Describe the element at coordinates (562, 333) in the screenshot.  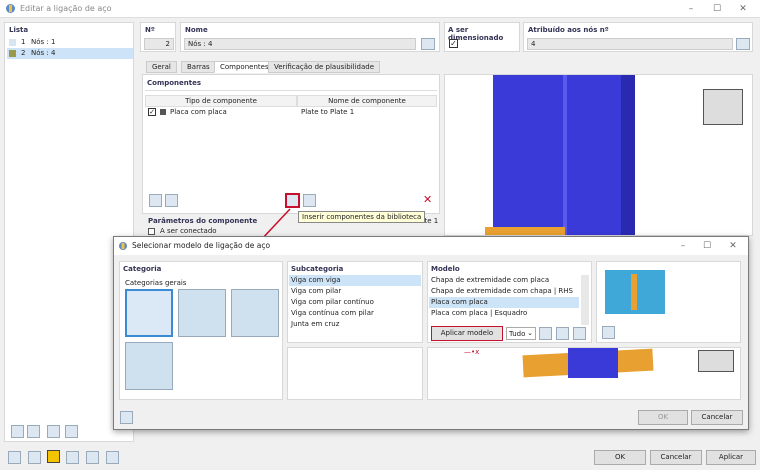
I see `template-delete-icon` at that location.